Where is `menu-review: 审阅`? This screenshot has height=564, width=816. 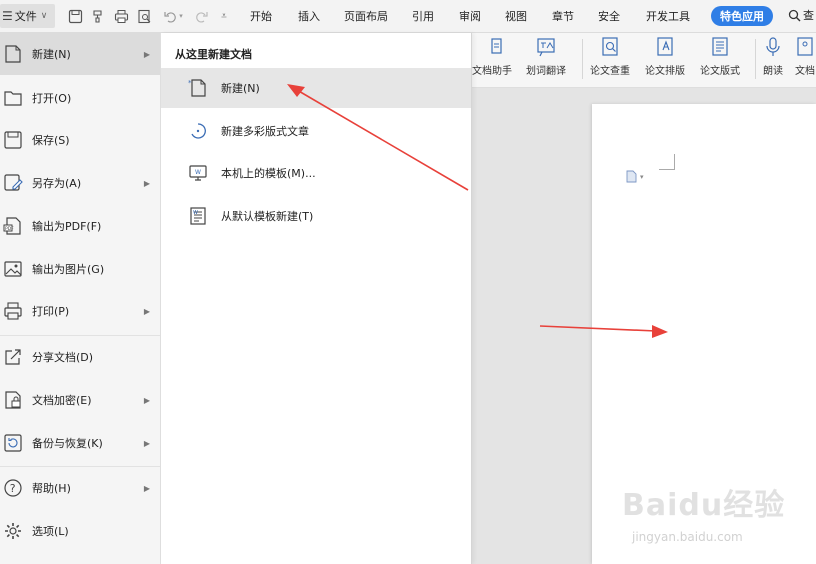
menu-review: 审阅 is located at coordinates (470, 16).